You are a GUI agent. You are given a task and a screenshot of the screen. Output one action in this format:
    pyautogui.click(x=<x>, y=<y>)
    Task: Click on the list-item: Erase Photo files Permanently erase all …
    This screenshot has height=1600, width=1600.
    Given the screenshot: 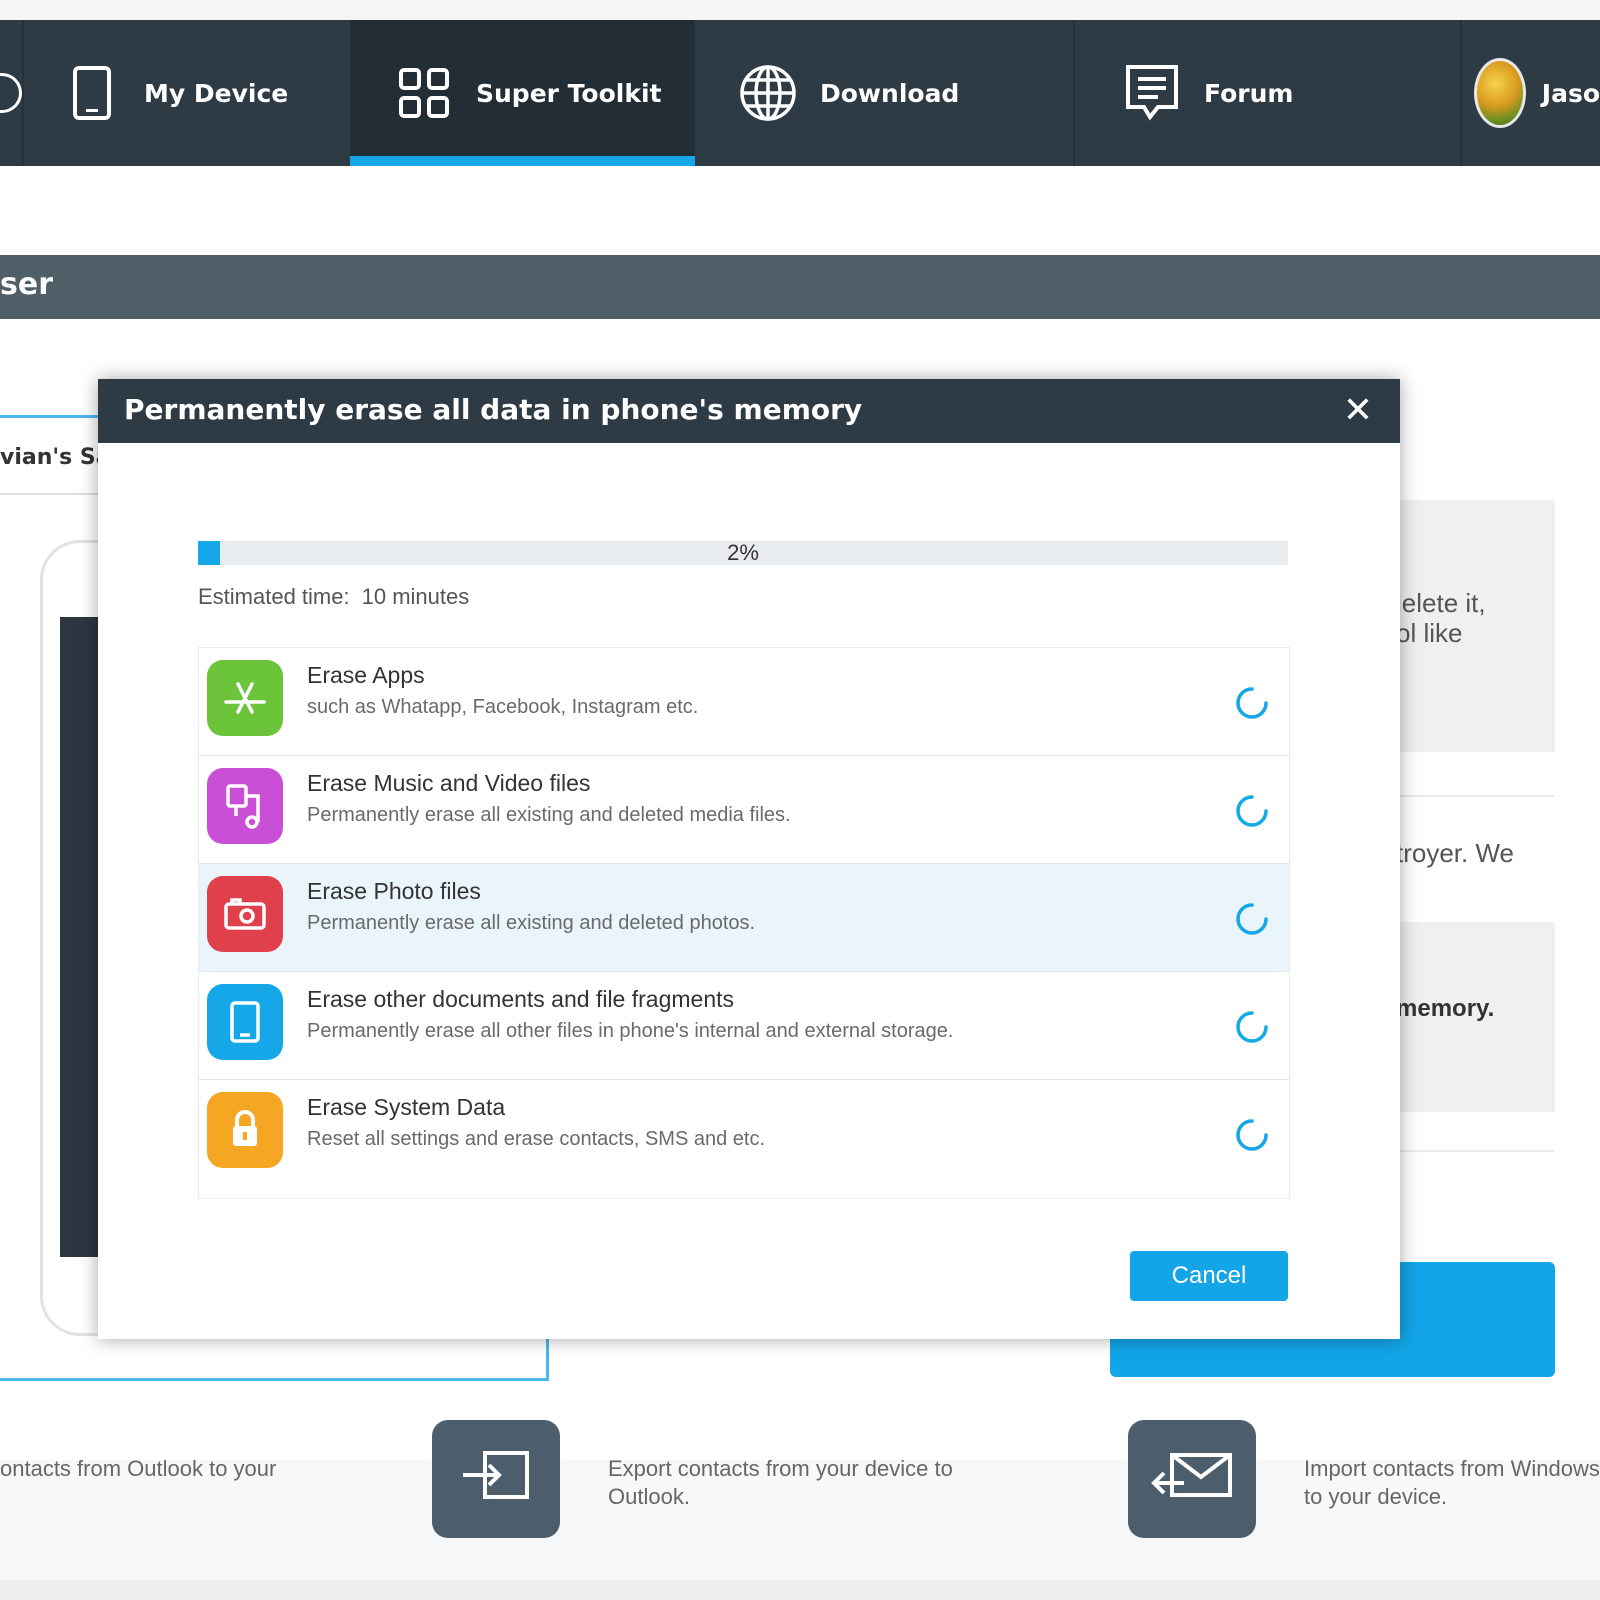 What is the action you would take?
    pyautogui.click(x=744, y=918)
    